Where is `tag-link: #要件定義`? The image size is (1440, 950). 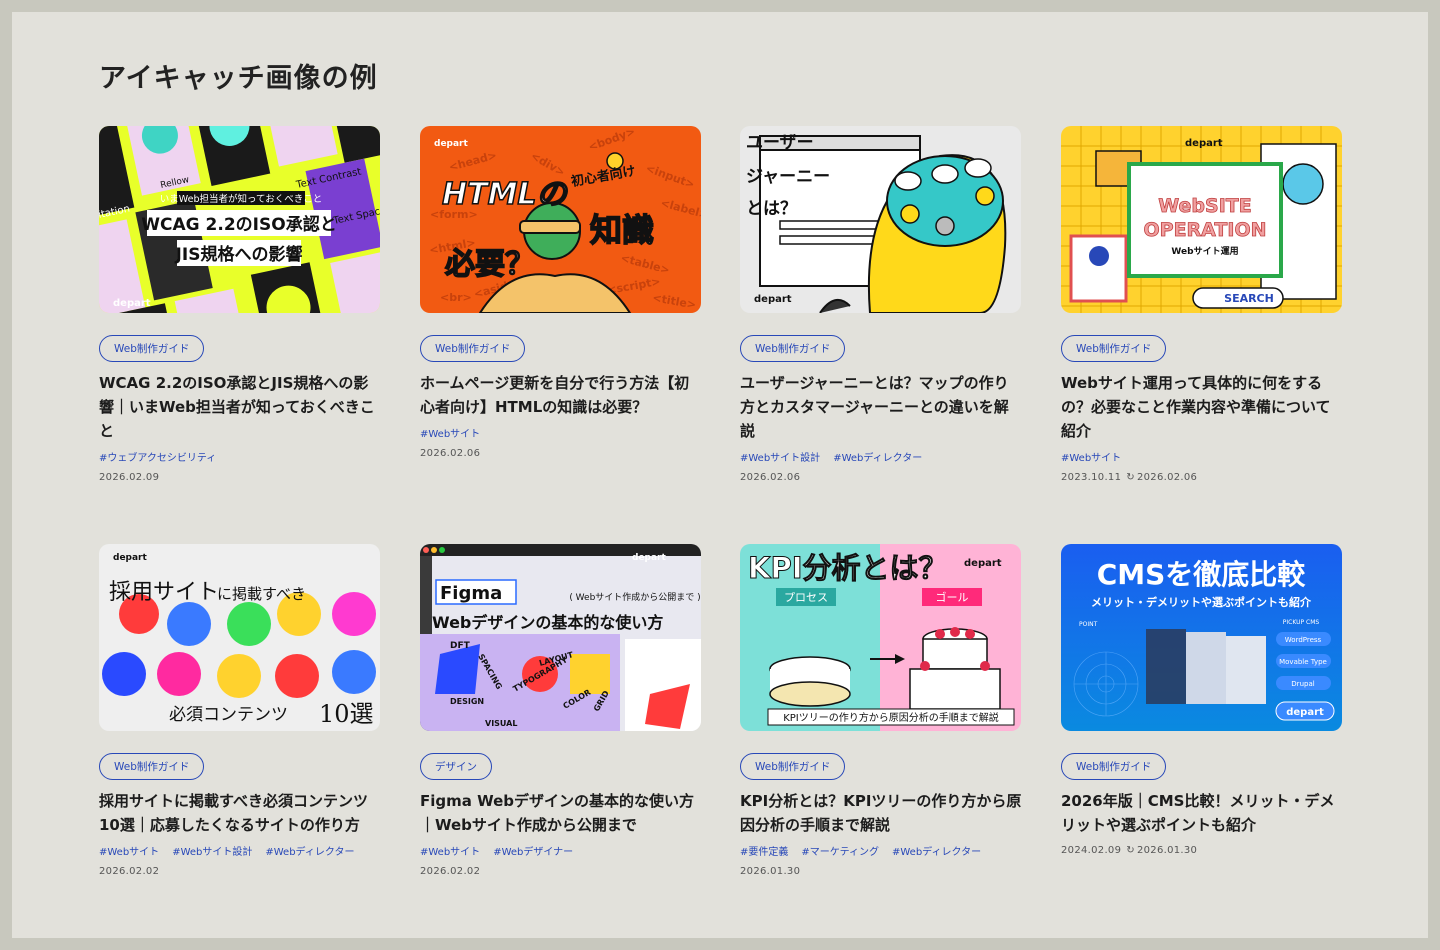
tag-link: #要件定義 is located at coordinates (764, 852).